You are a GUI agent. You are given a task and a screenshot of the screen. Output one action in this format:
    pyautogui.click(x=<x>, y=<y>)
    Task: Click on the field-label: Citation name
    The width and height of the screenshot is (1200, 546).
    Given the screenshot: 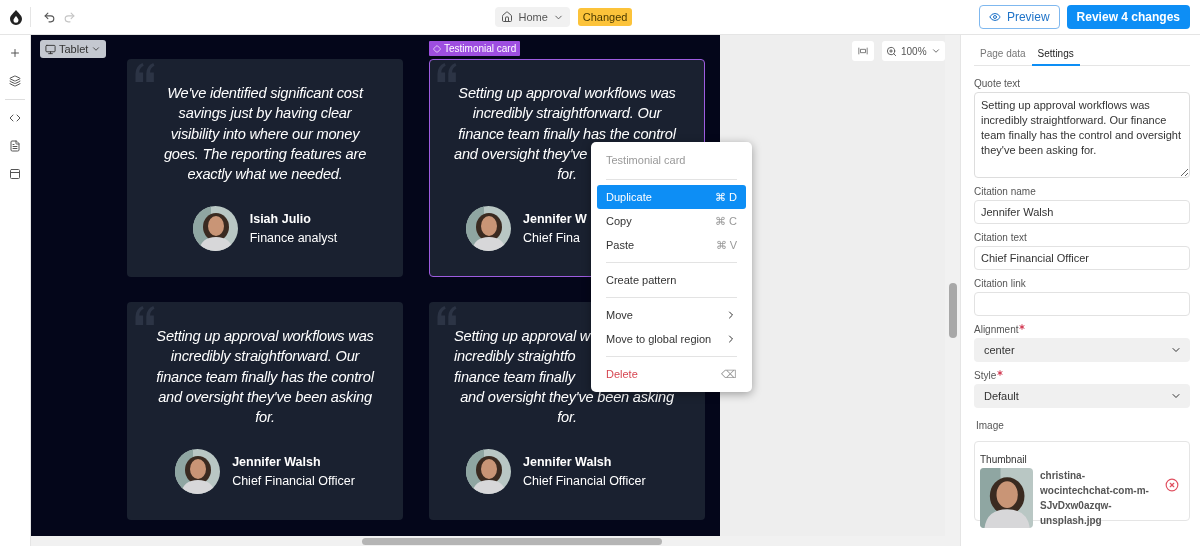 What is the action you would take?
    pyautogui.click(x=1005, y=191)
    